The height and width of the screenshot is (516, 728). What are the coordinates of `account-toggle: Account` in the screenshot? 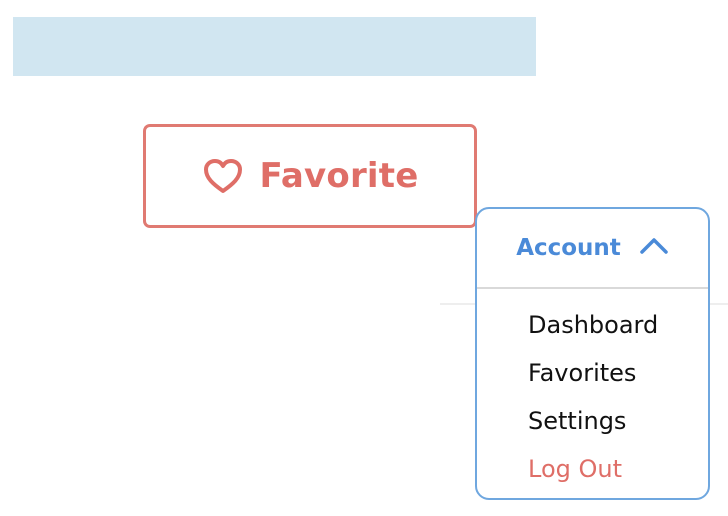 It's located at (592, 248).